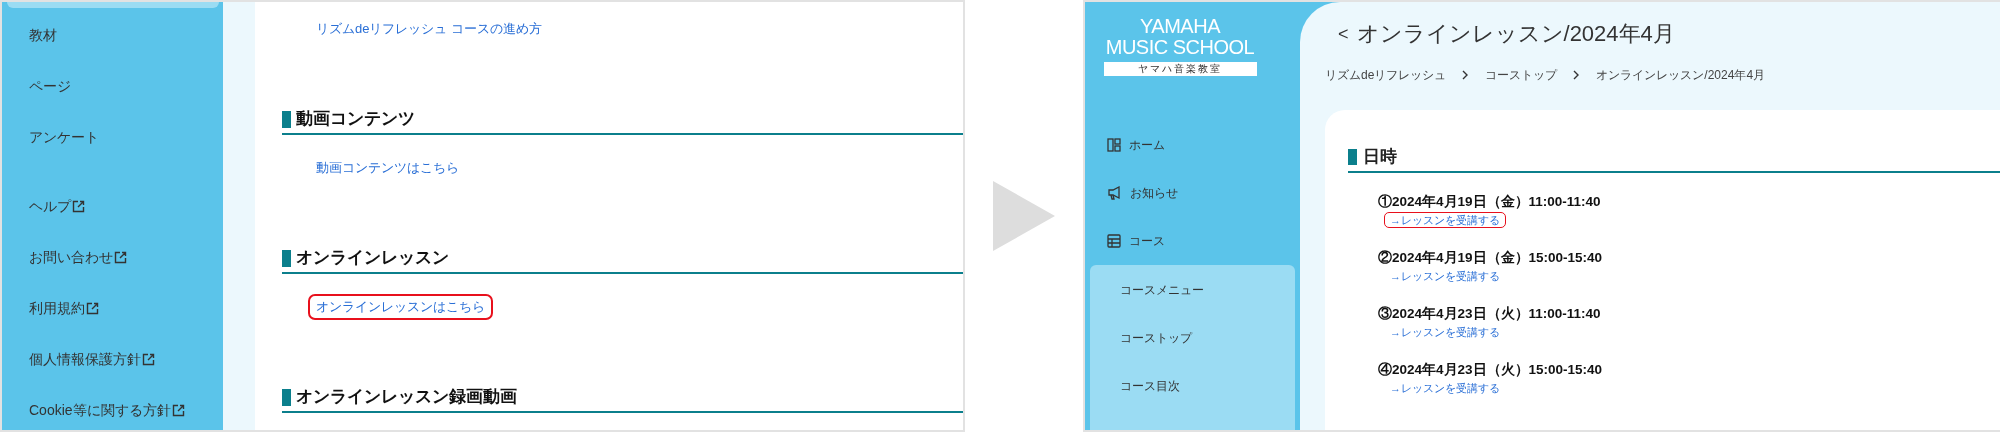 The width and height of the screenshot is (2000, 432). I want to click on table-icon, so click(1114, 241).